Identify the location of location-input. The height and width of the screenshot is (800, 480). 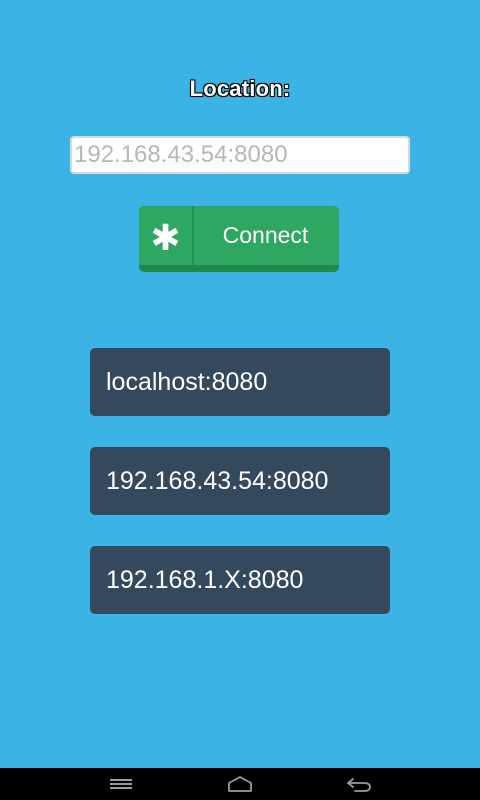
(240, 155).